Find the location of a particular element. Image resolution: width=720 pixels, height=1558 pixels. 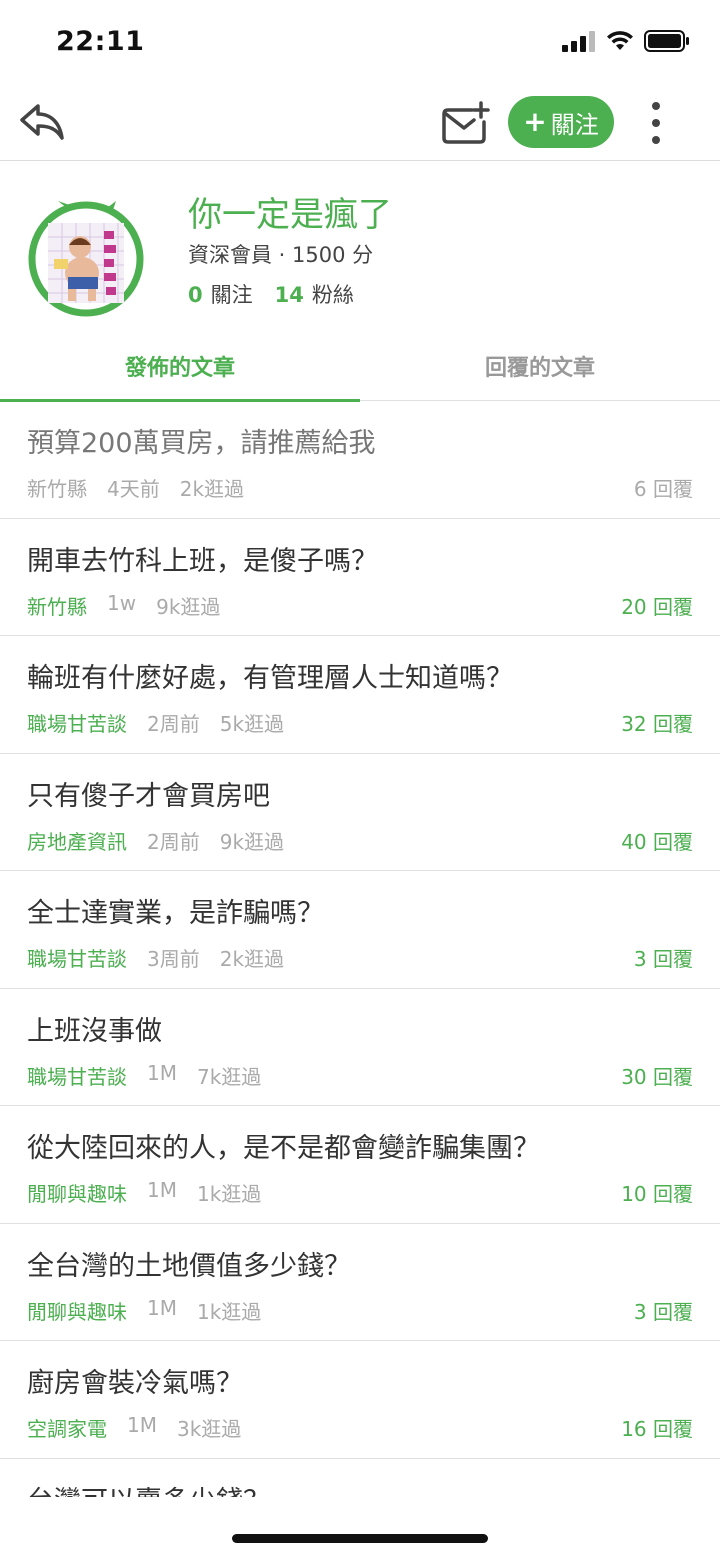

signal-icon is located at coordinates (578, 41).